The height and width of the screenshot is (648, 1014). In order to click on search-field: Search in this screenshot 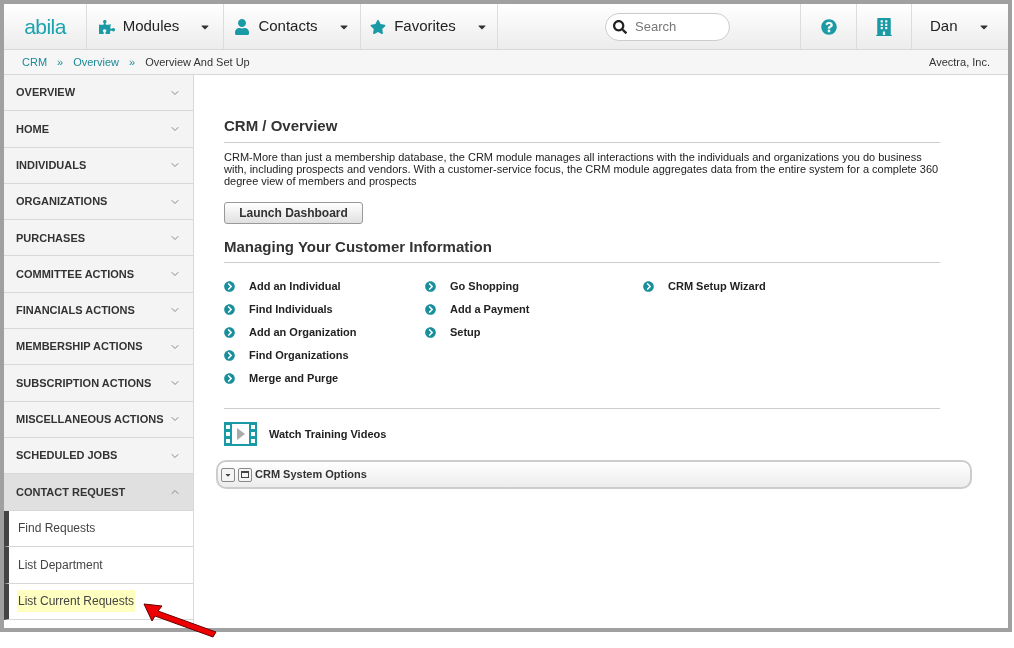, I will do `click(667, 26)`.